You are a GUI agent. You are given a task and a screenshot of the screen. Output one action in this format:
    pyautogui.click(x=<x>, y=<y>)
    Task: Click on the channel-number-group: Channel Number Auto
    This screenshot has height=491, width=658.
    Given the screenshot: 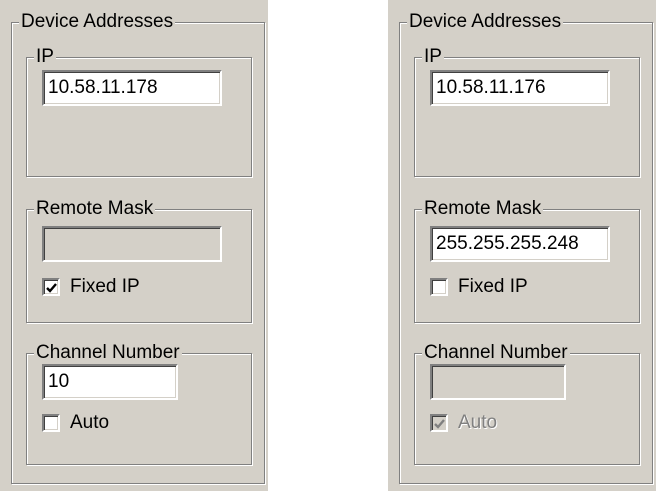 What is the action you would take?
    pyautogui.click(x=527, y=403)
    